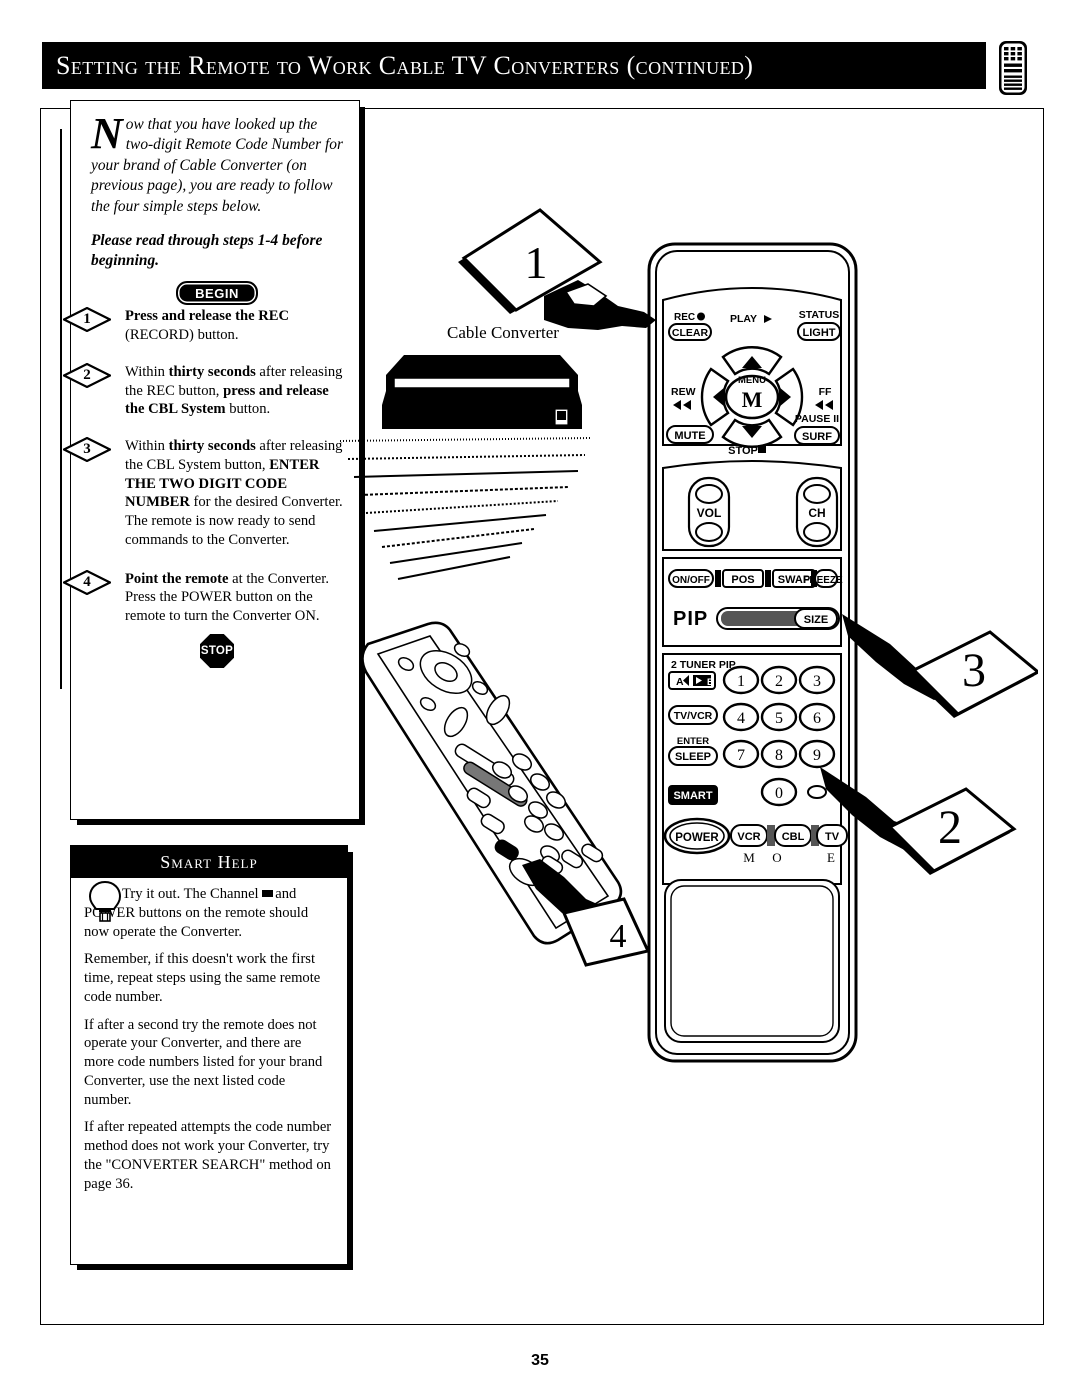 This screenshot has width=1080, height=1397. I want to click on smart-help-header: Smart Help, so click(209, 862).